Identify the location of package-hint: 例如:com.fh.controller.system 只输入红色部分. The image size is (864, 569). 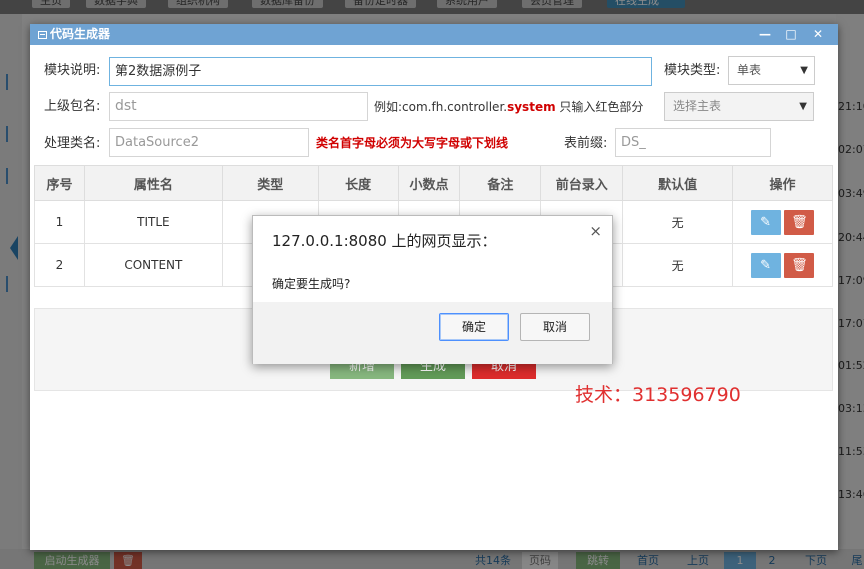
(508, 107).